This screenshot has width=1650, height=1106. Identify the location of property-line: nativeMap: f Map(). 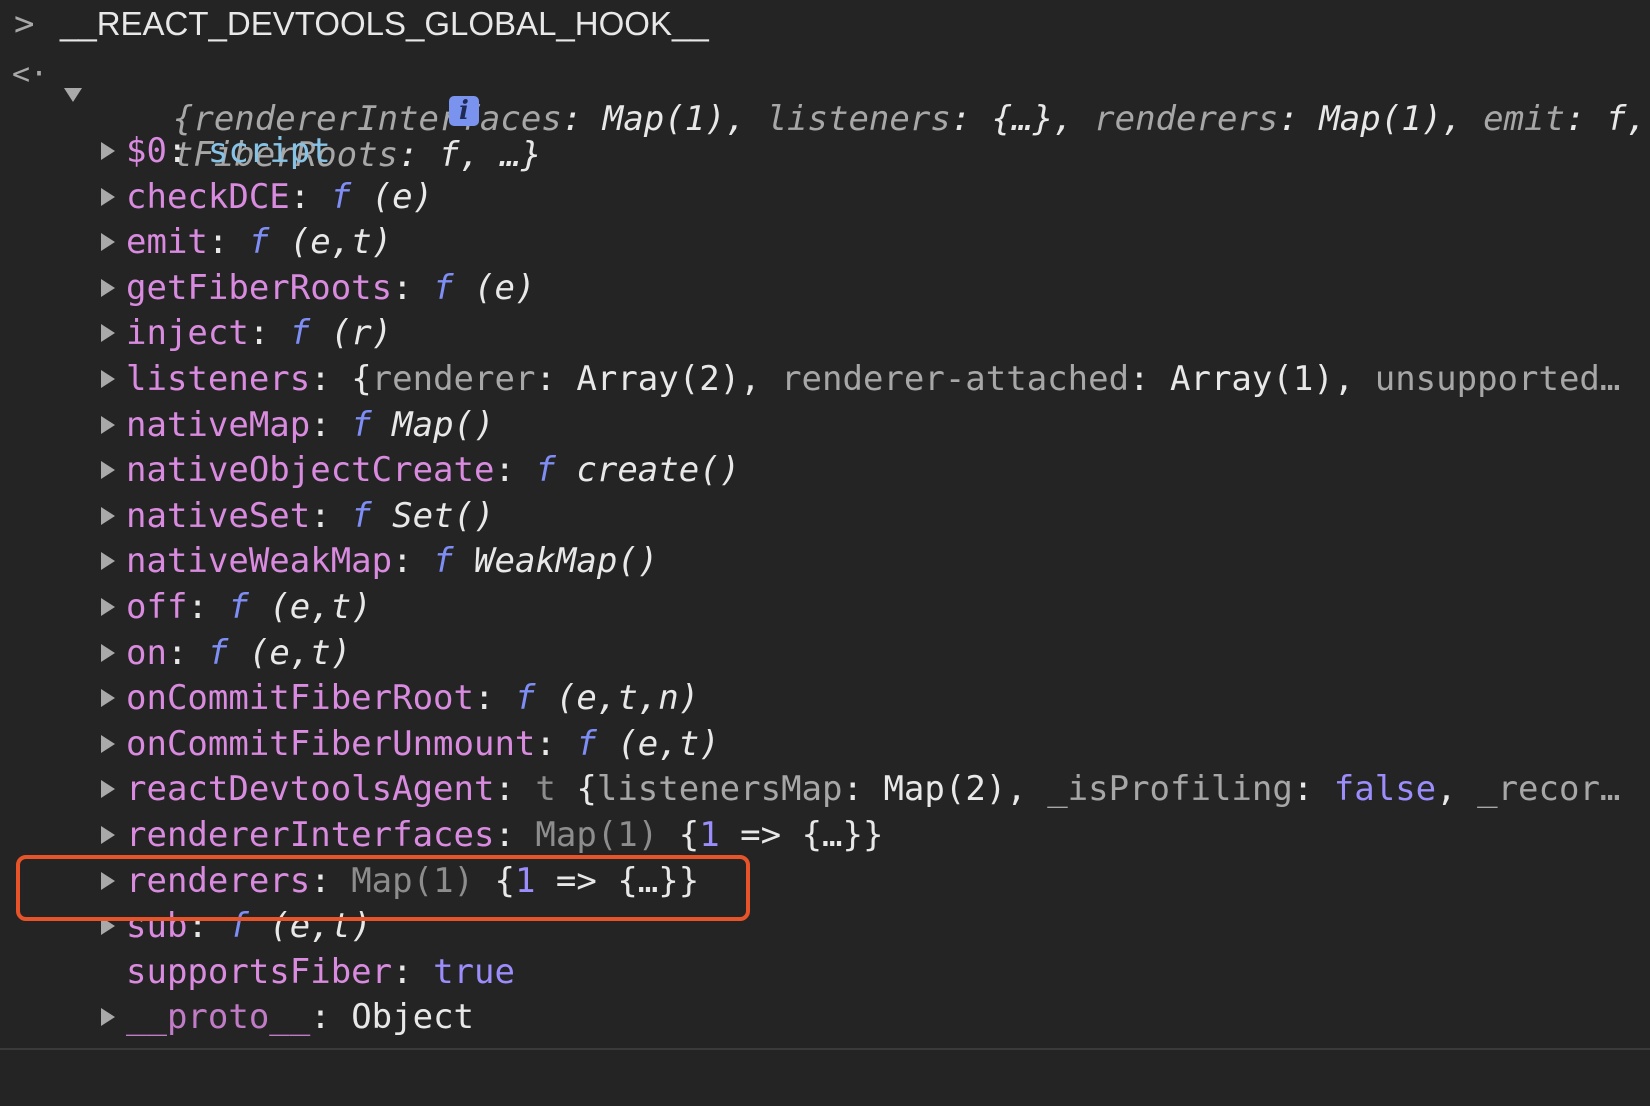
(310, 425).